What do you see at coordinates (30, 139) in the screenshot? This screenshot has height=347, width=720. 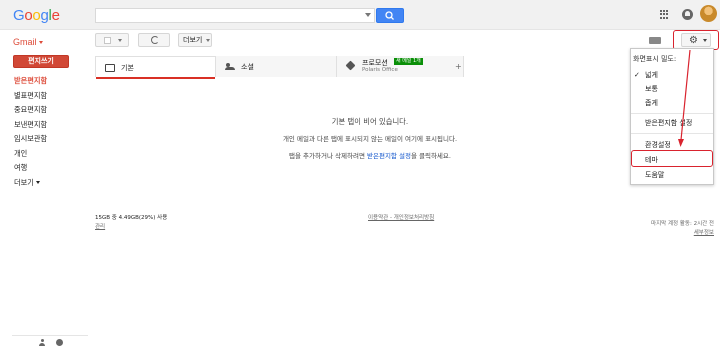 I see `sidebar-item-drafts: 임시보관함` at bounding box center [30, 139].